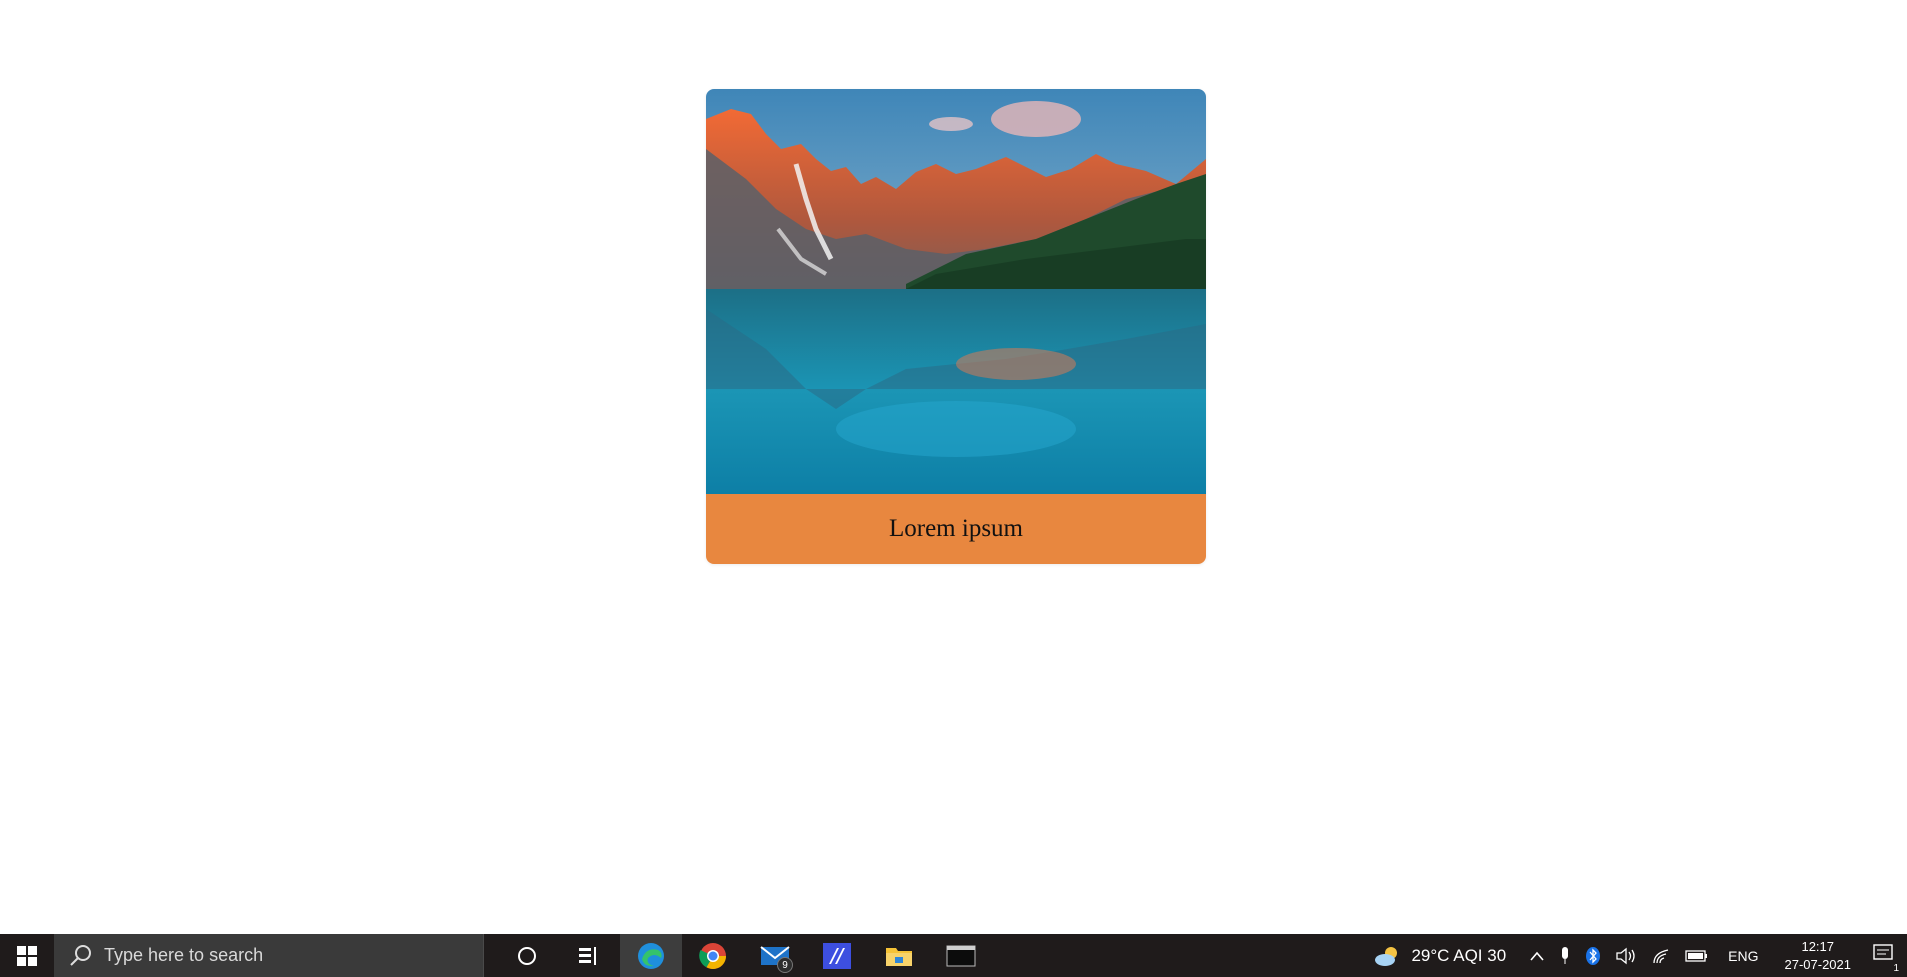  What do you see at coordinates (1626, 956) in the screenshot?
I see `volume-icon` at bounding box center [1626, 956].